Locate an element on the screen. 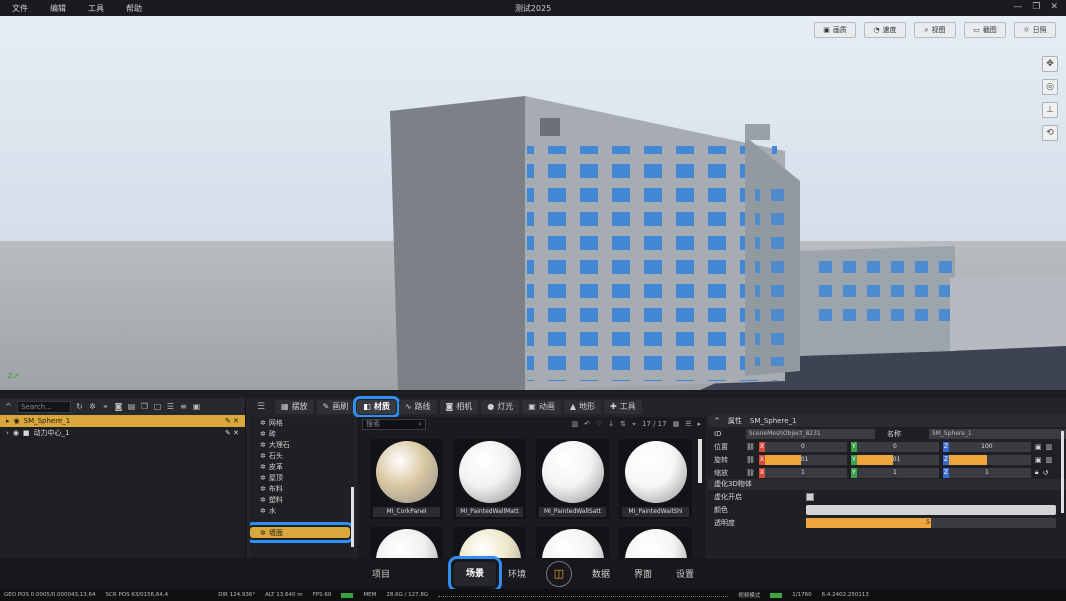 This screenshot has width=1066, height=601. material-card: MI_PaintedWallShi is located at coordinates (655, 479).